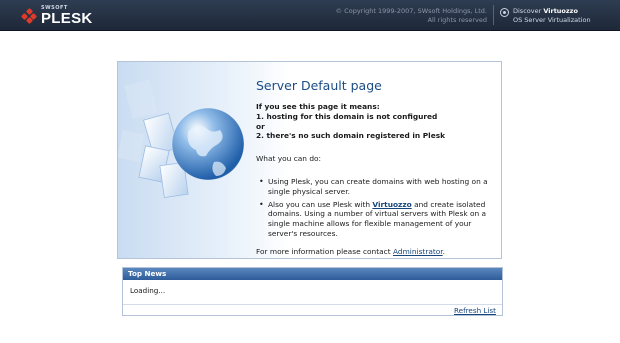 Image resolution: width=620 pixels, height=343 pixels. I want to click on virtuozzo-link: Virtuozzo, so click(391, 204).